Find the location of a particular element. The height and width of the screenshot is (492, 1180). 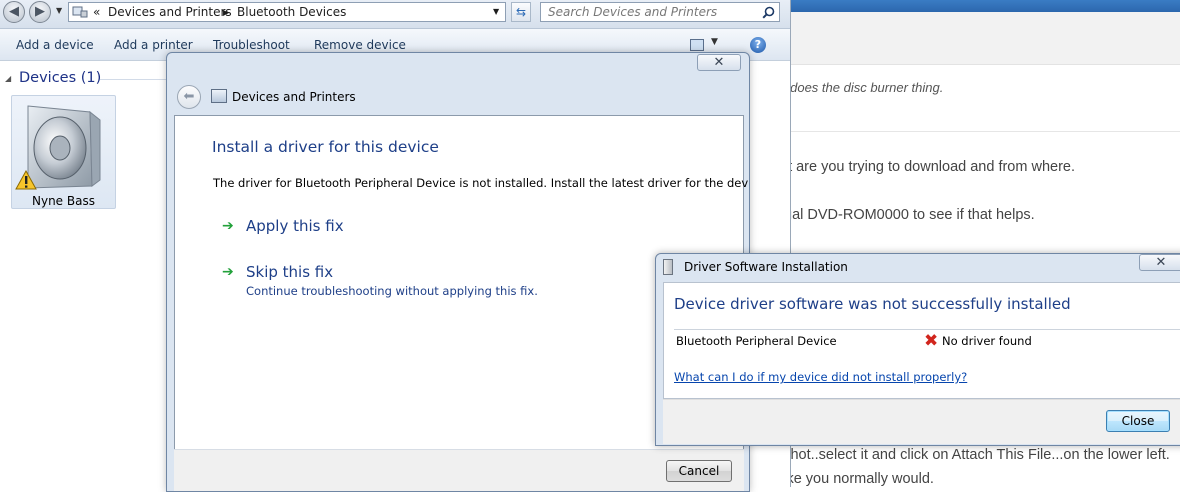

help-icon: ? is located at coordinates (758, 45).